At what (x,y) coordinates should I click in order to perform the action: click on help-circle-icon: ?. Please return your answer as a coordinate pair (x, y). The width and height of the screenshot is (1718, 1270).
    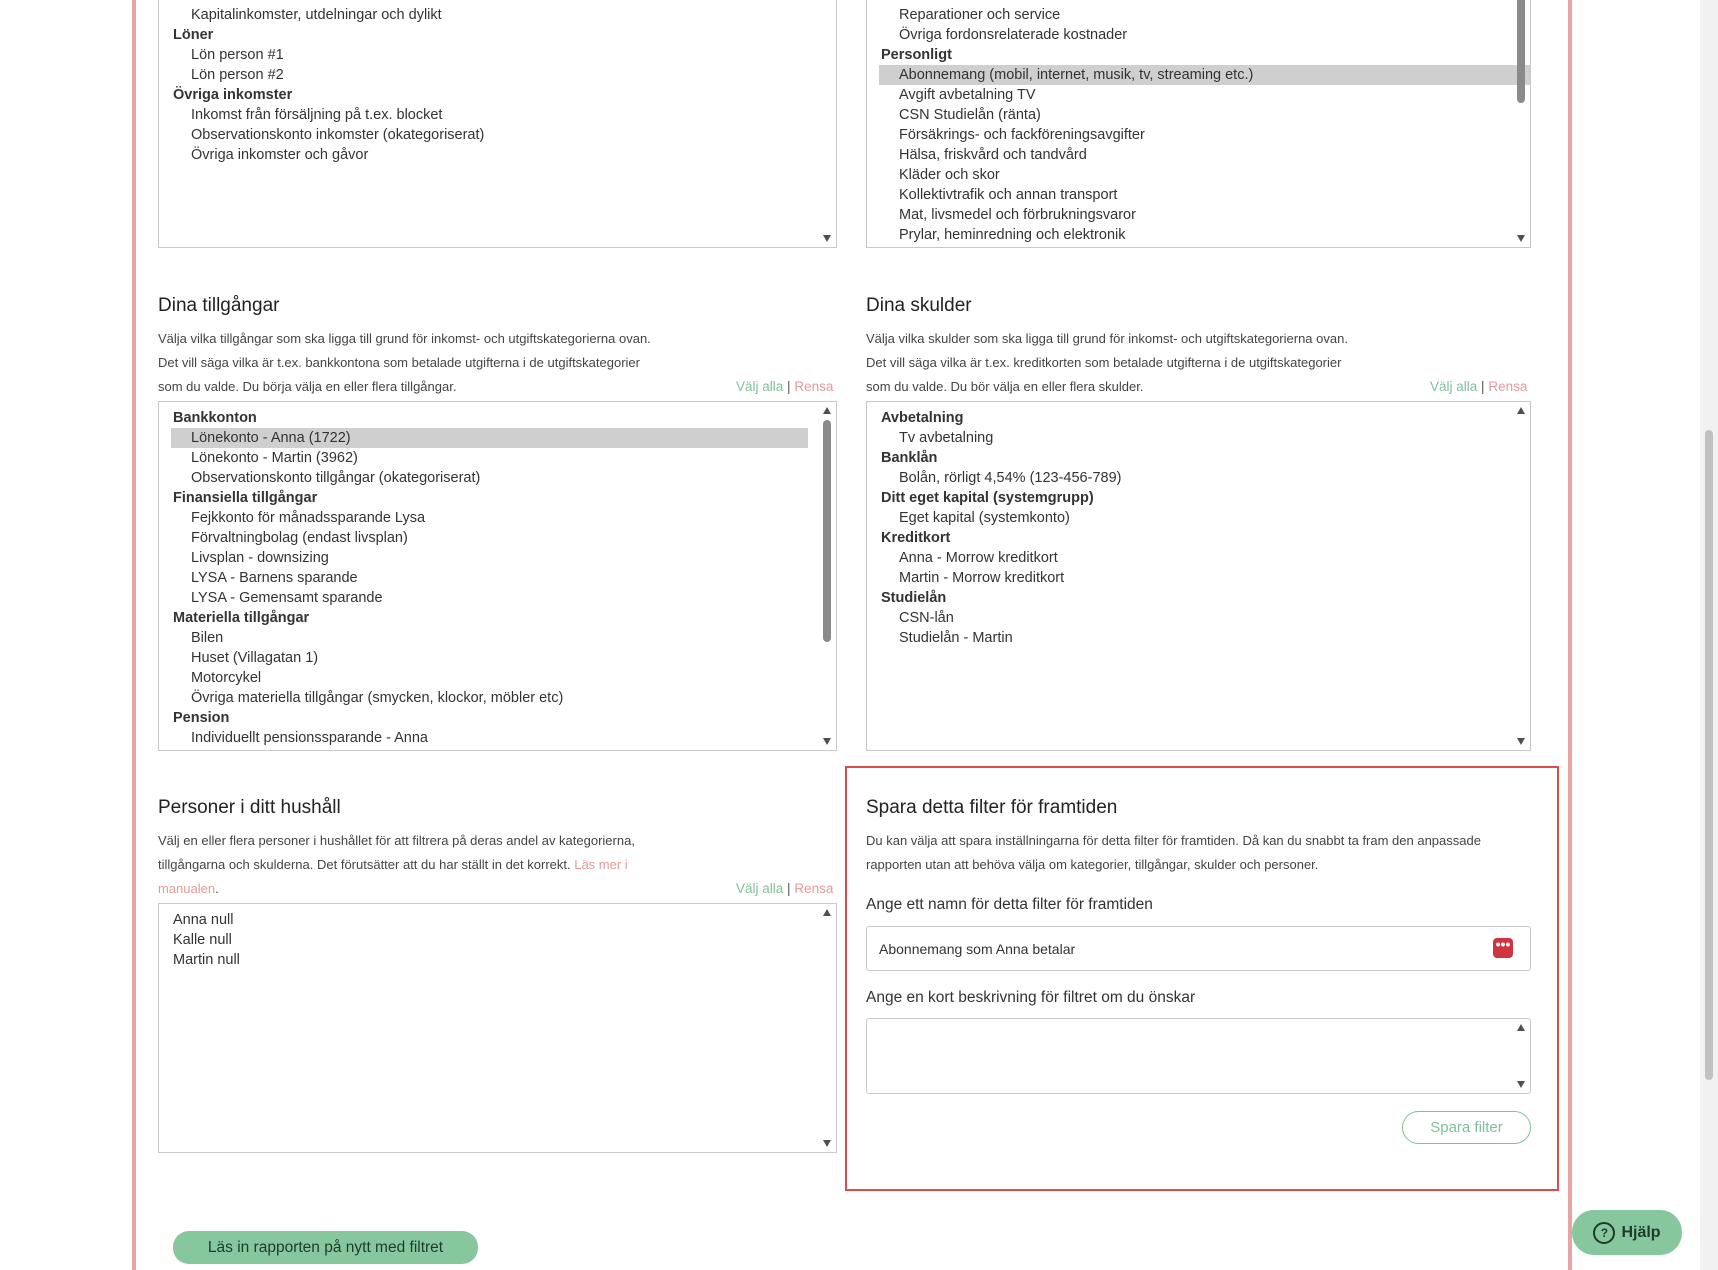
    Looking at the image, I should click on (1604, 1232).